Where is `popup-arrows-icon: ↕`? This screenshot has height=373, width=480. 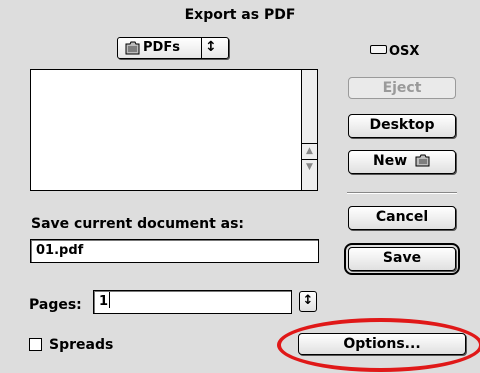
popup-arrows-icon: ↕ is located at coordinates (211, 47).